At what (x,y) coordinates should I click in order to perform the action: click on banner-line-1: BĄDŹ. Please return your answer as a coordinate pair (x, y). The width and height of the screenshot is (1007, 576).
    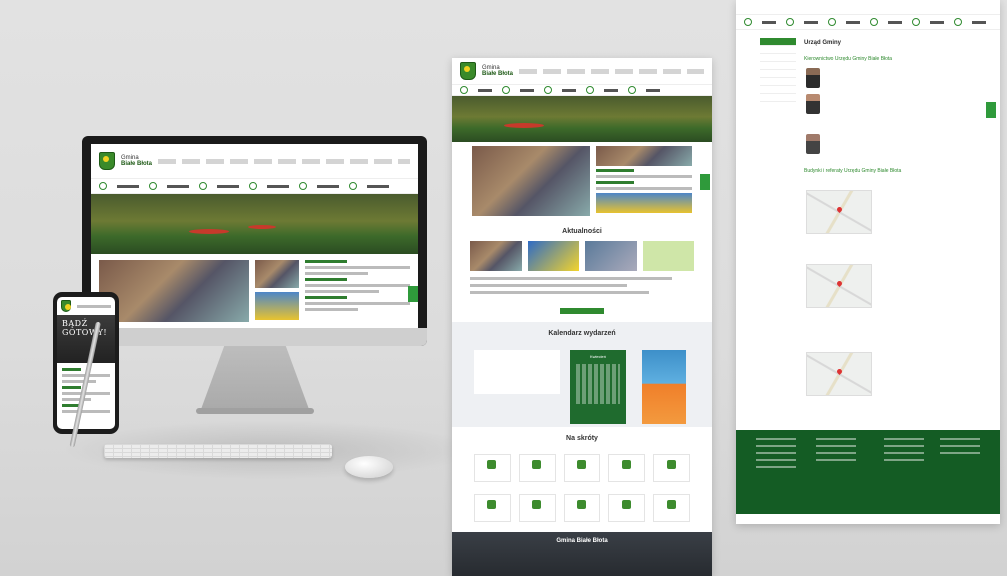
    Looking at the image, I should click on (75, 323).